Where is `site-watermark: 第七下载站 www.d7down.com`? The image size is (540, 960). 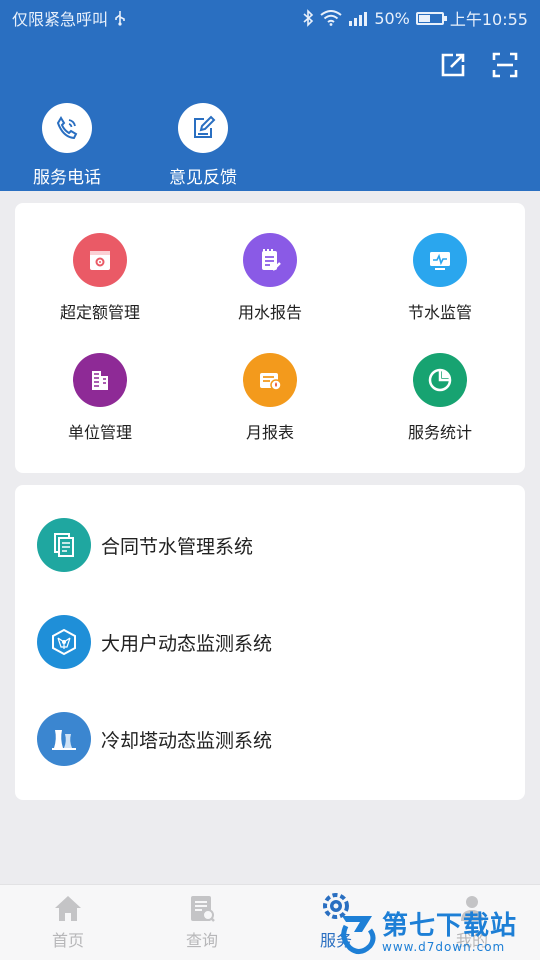
site-watermark: 第七下载站 www.d7down.com is located at coordinates (439, 933).